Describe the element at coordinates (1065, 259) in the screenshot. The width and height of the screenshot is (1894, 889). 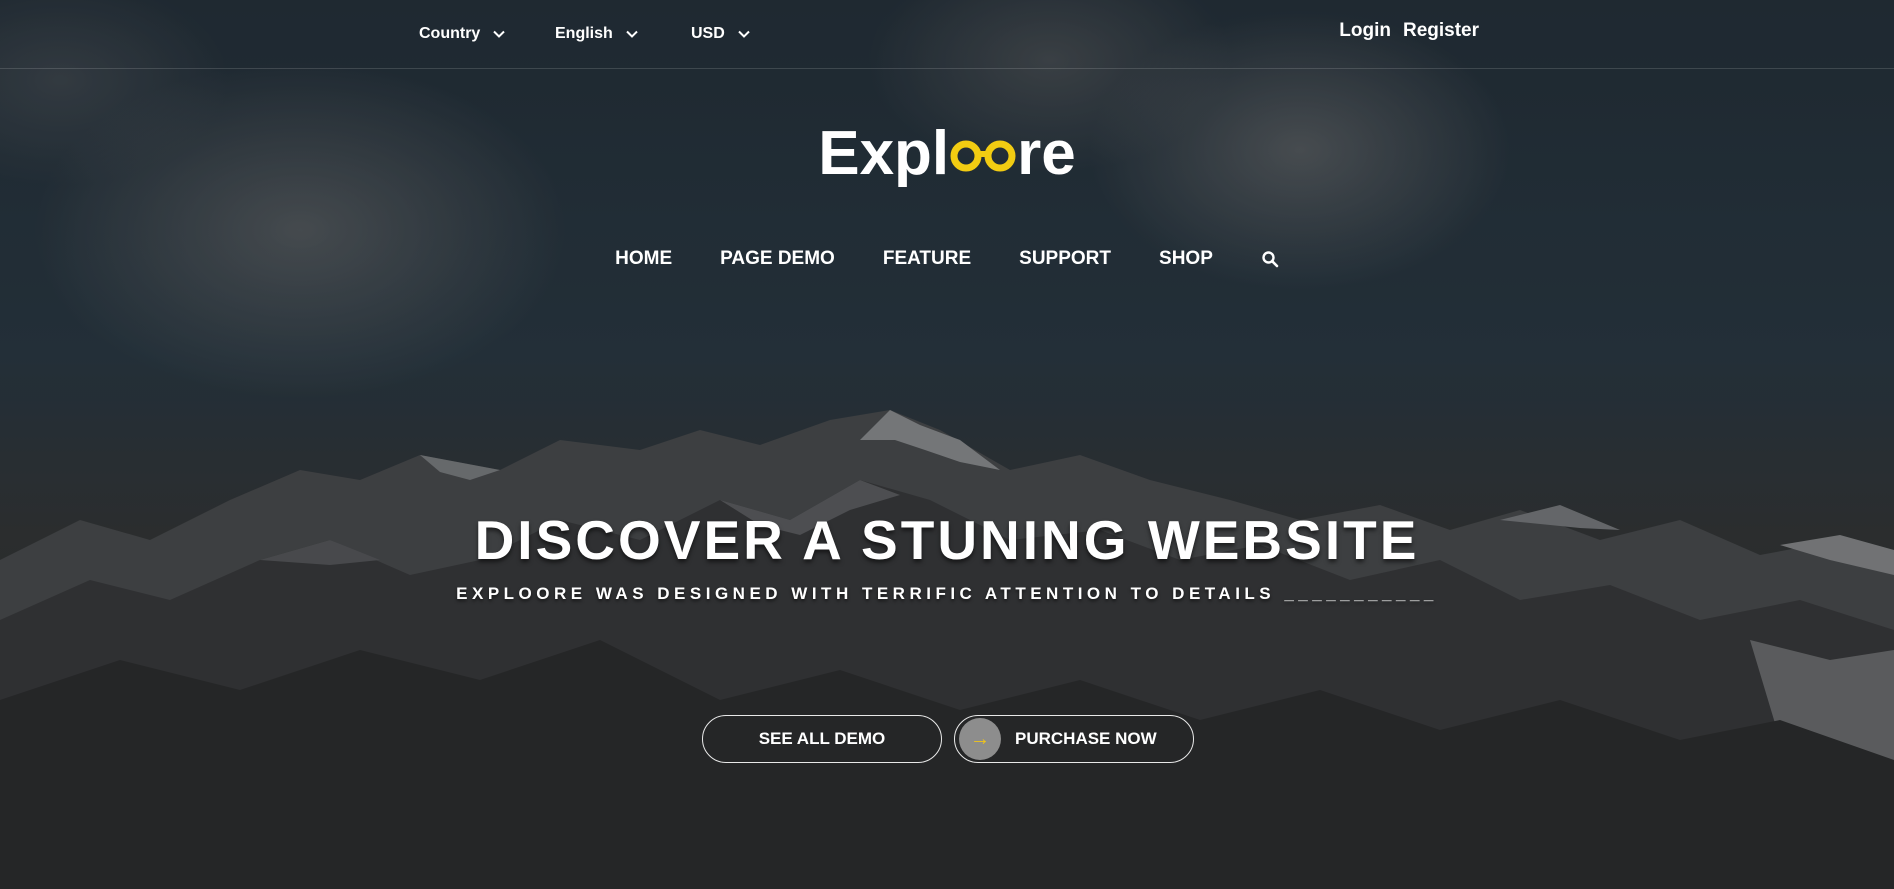
I see `nav-item-support: SUPPORT` at that location.